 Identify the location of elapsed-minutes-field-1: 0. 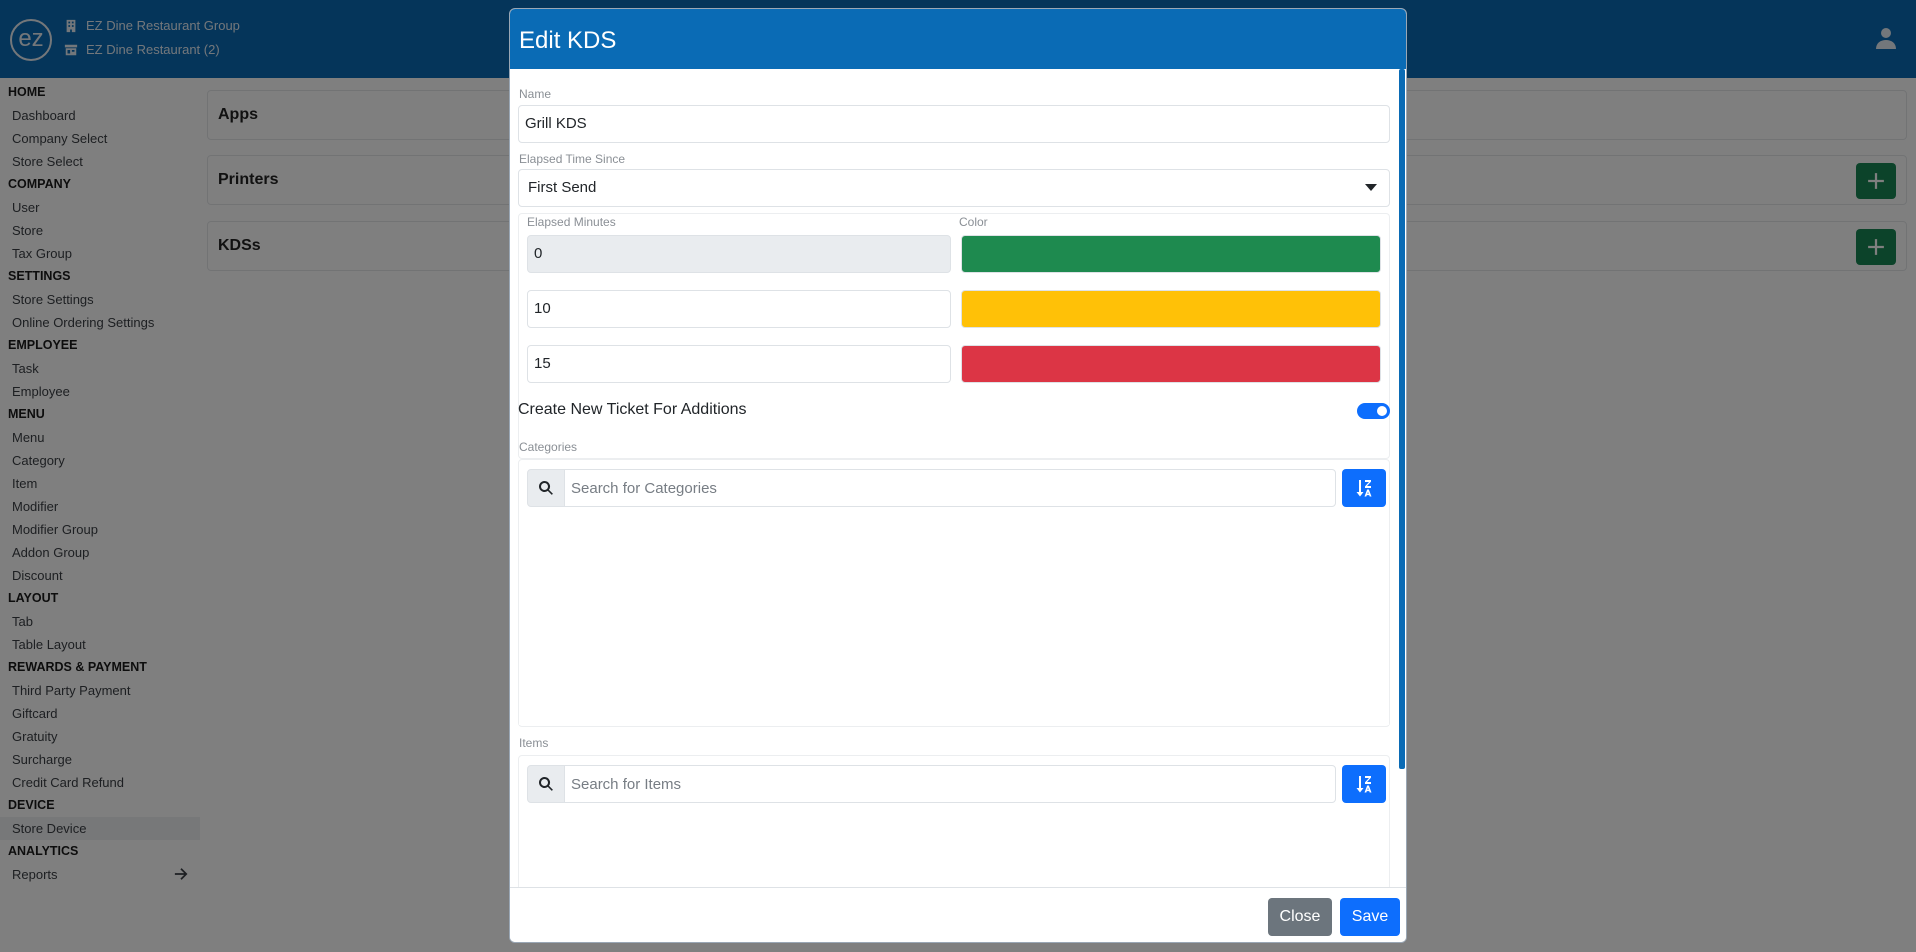
(739, 254).